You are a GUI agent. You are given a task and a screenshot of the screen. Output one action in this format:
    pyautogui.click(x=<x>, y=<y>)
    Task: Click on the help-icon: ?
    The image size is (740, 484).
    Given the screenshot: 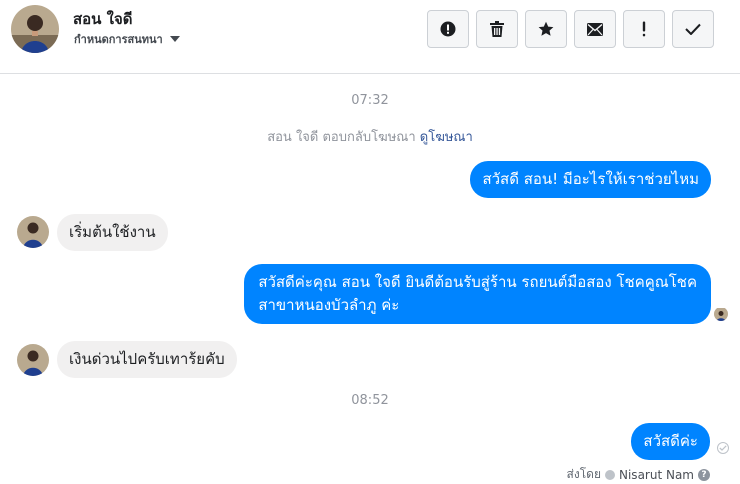 What is the action you would take?
    pyautogui.click(x=704, y=474)
    